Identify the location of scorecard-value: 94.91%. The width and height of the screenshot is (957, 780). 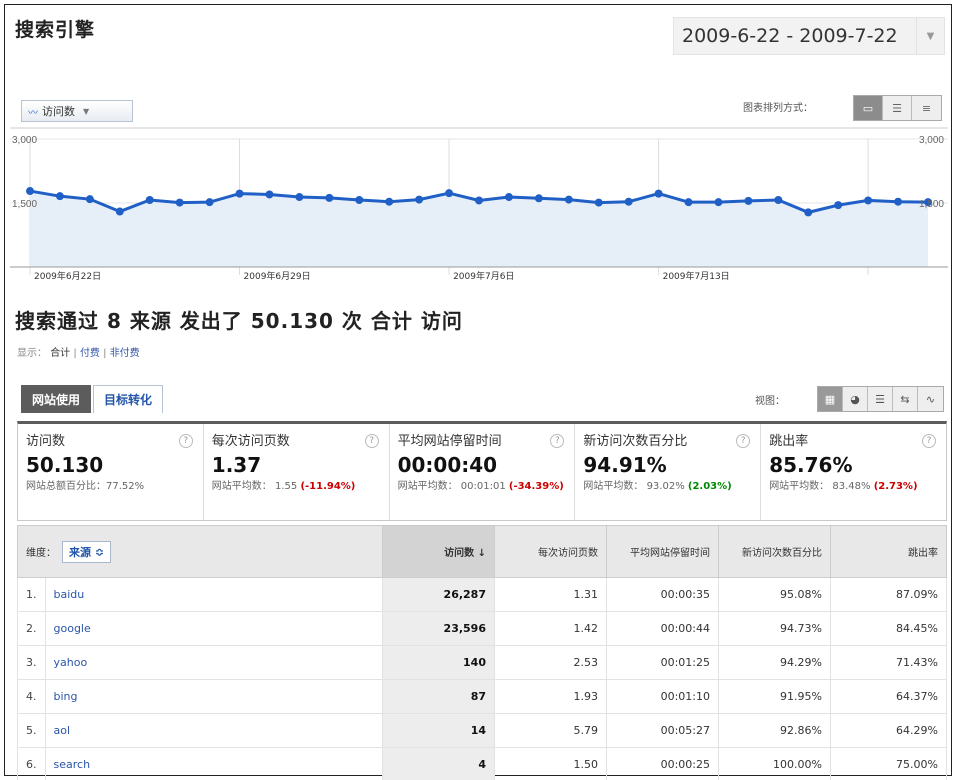
(625, 465).